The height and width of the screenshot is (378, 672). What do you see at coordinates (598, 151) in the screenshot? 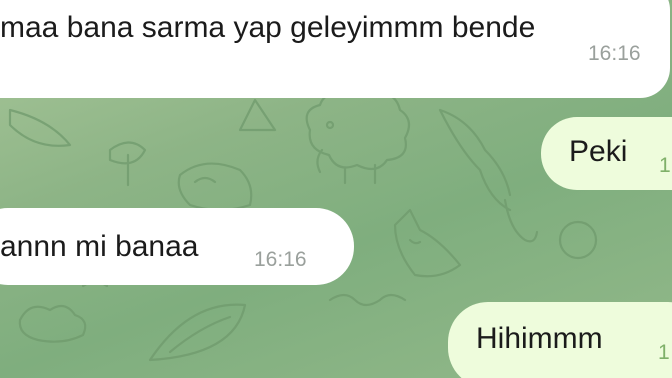
I see `message-text: Peki` at bounding box center [598, 151].